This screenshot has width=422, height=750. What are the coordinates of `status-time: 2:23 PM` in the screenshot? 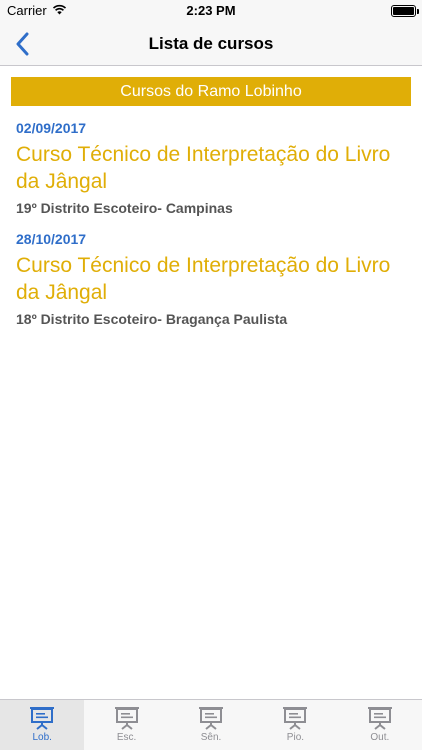 It's located at (211, 10).